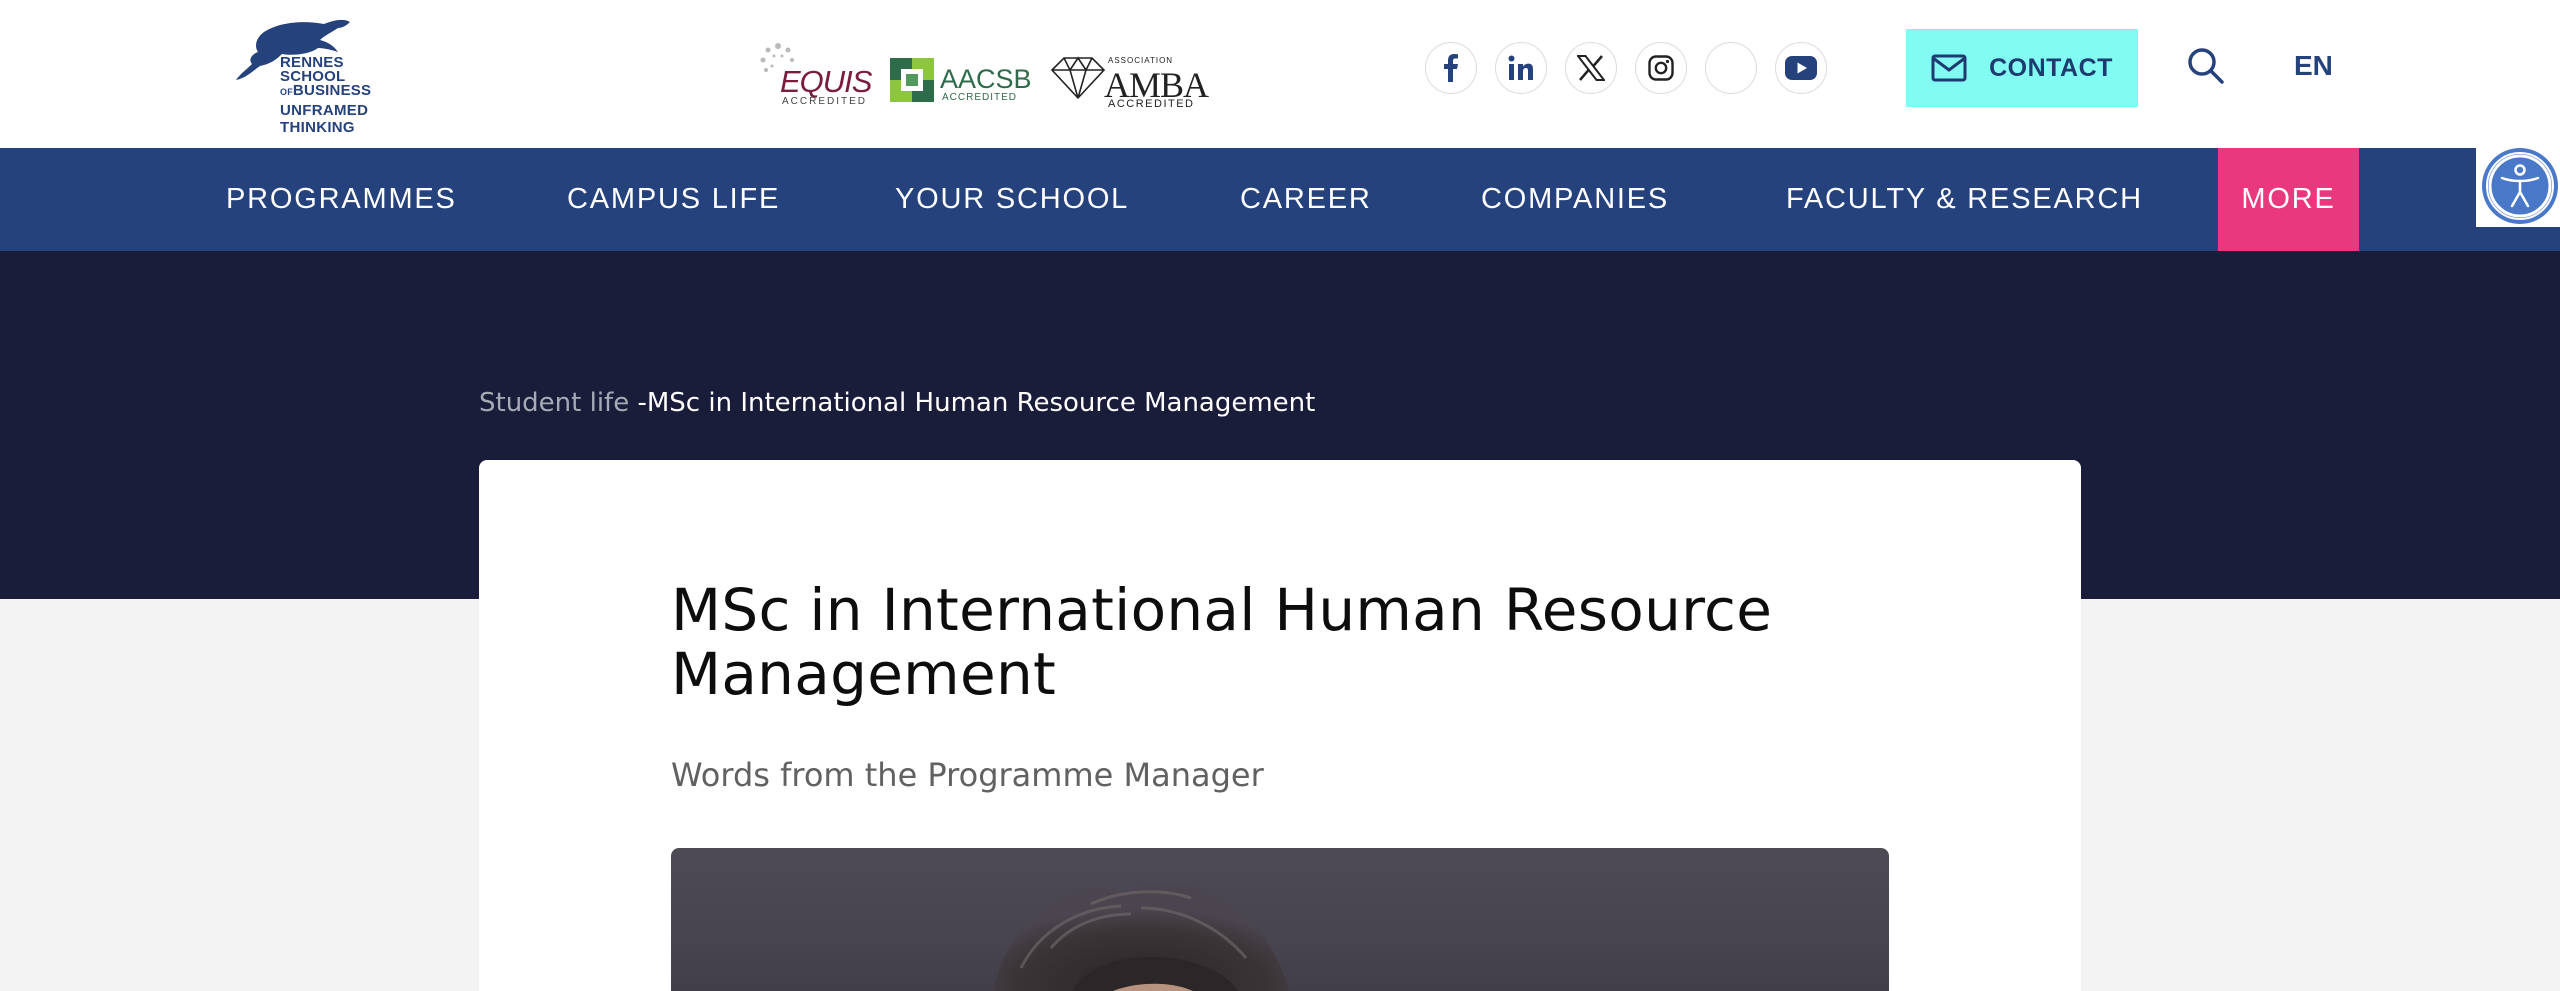 Image resolution: width=2560 pixels, height=991 pixels. What do you see at coordinates (1306, 199) in the screenshot?
I see `nav-career: CAREER` at bounding box center [1306, 199].